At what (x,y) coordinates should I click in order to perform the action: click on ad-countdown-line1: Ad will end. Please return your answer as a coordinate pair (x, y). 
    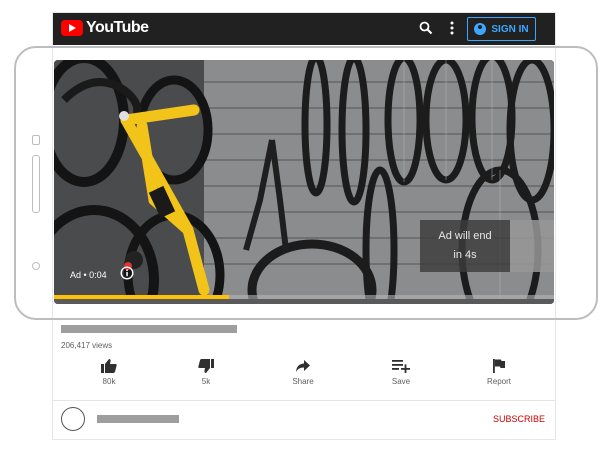
    Looking at the image, I should click on (465, 236).